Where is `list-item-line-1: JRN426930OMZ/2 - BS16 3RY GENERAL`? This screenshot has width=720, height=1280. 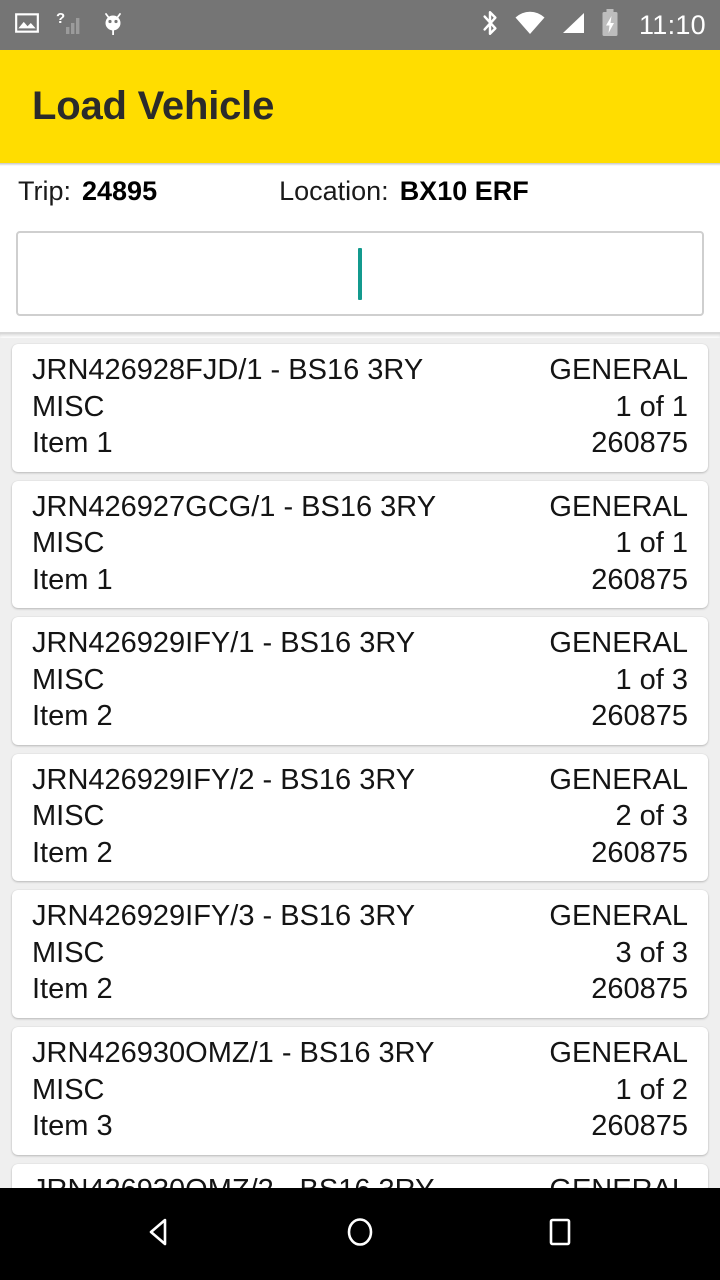 list-item-line-1: JRN426930OMZ/2 - BS16 3RY GENERAL is located at coordinates (360, 1180).